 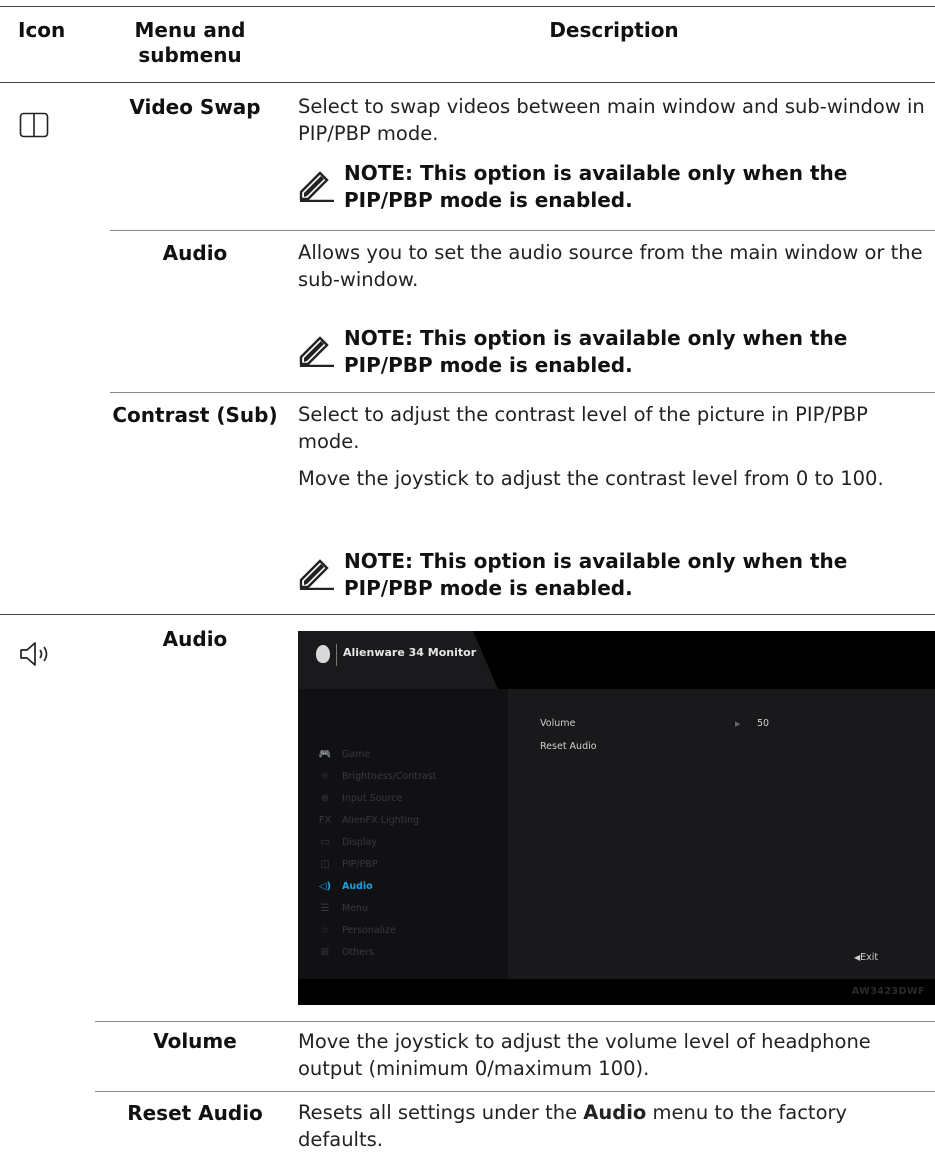 What do you see at coordinates (325, 886) in the screenshot?
I see `speaker-icon: ◁)` at bounding box center [325, 886].